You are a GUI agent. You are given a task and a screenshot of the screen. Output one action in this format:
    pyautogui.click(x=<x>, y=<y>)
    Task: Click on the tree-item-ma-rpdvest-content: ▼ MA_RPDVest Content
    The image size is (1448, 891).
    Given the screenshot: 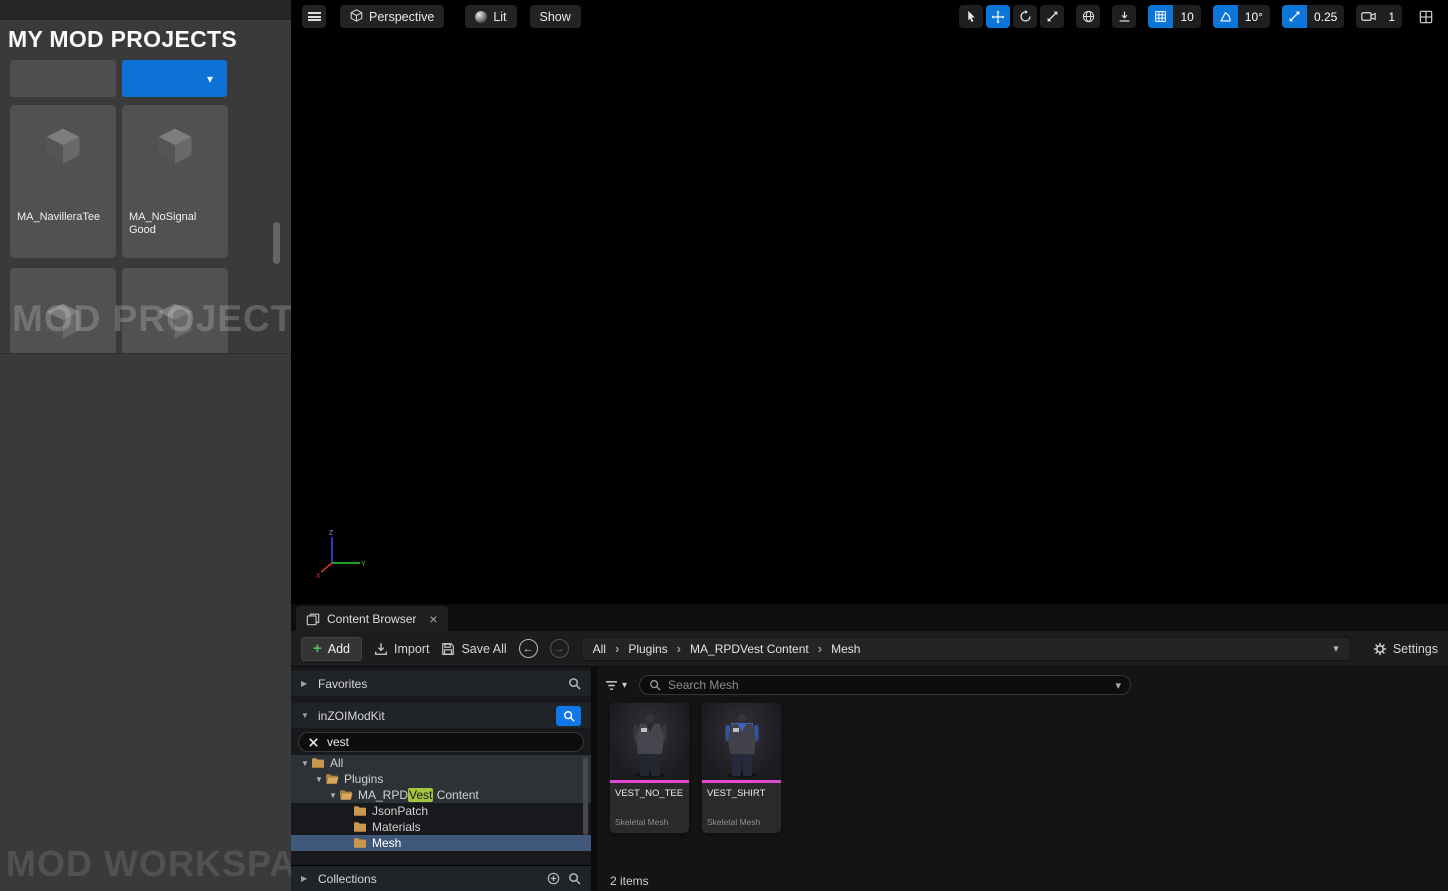 What is the action you would take?
    pyautogui.click(x=441, y=795)
    